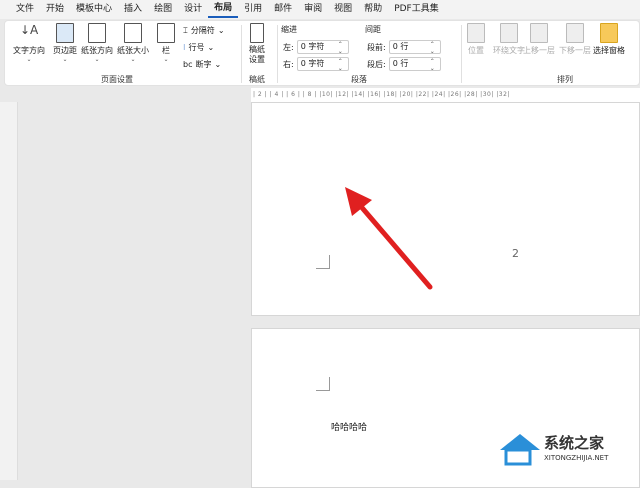  Describe the element at coordinates (520, 450) in the screenshot. I see `house-logo-icon` at that location.